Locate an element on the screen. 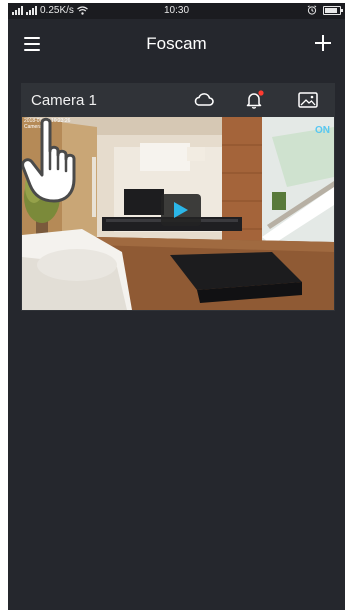 The image size is (345, 610). play-button is located at coordinates (181, 210).